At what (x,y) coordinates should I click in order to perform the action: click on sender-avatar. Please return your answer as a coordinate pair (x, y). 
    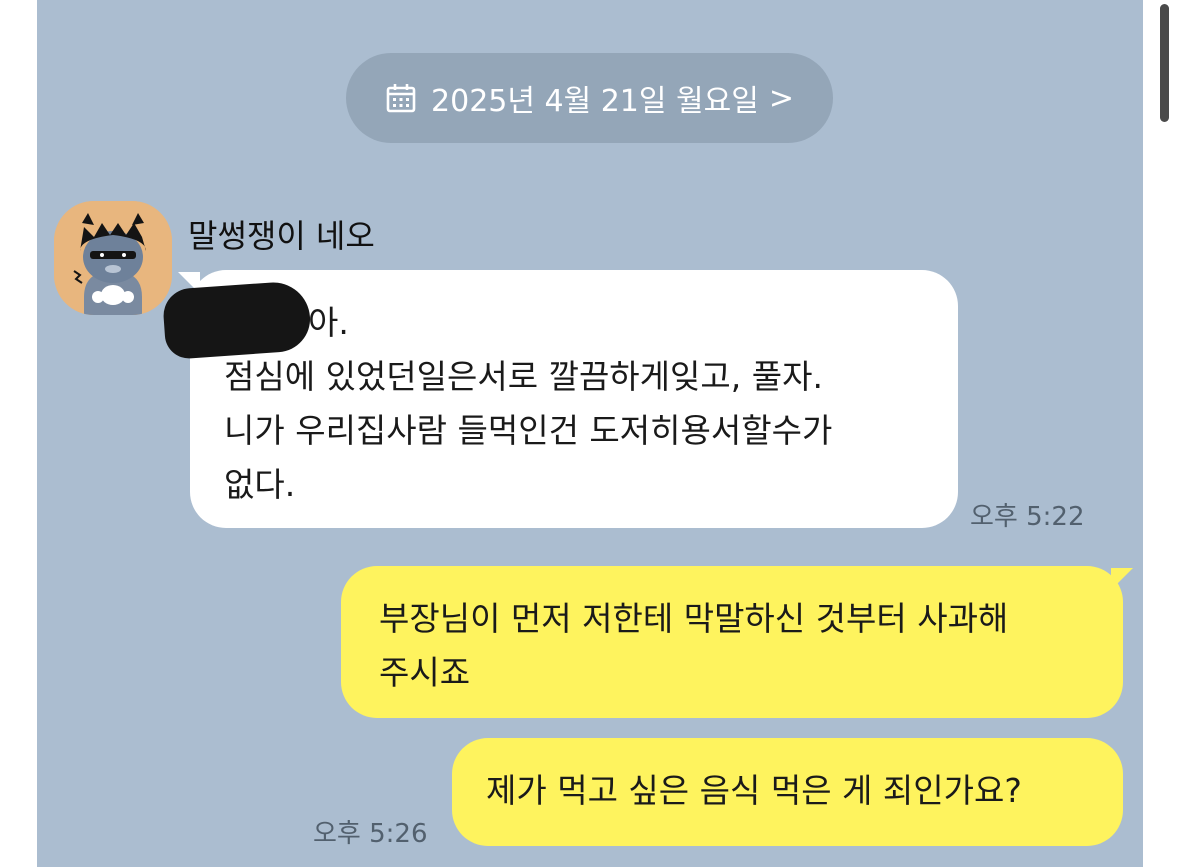
    Looking at the image, I should click on (113, 258).